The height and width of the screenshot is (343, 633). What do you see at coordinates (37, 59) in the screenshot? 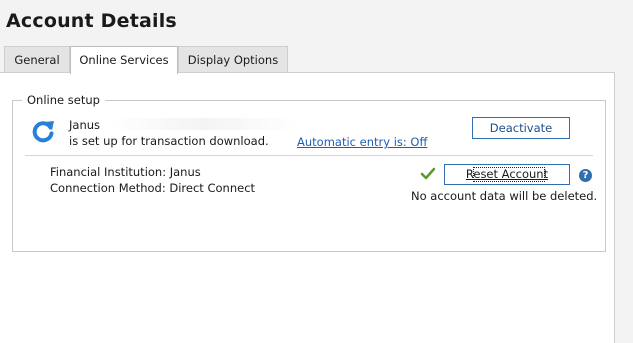
I see `tab-general: General` at bounding box center [37, 59].